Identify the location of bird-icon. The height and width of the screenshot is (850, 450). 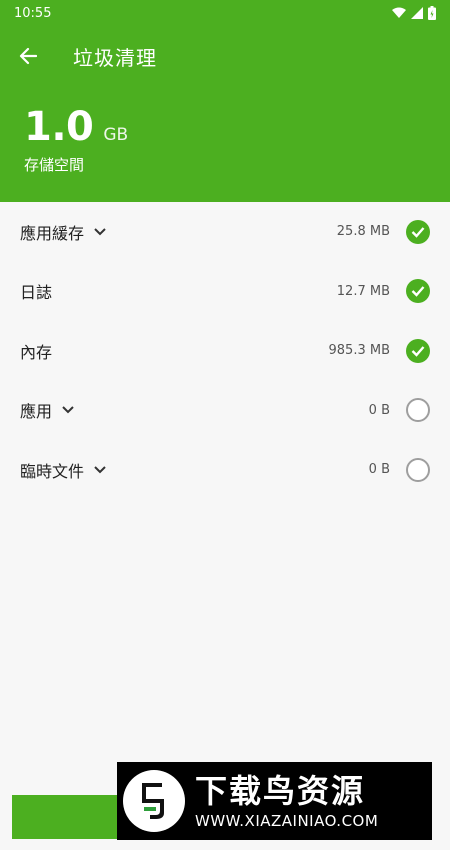
(153, 801).